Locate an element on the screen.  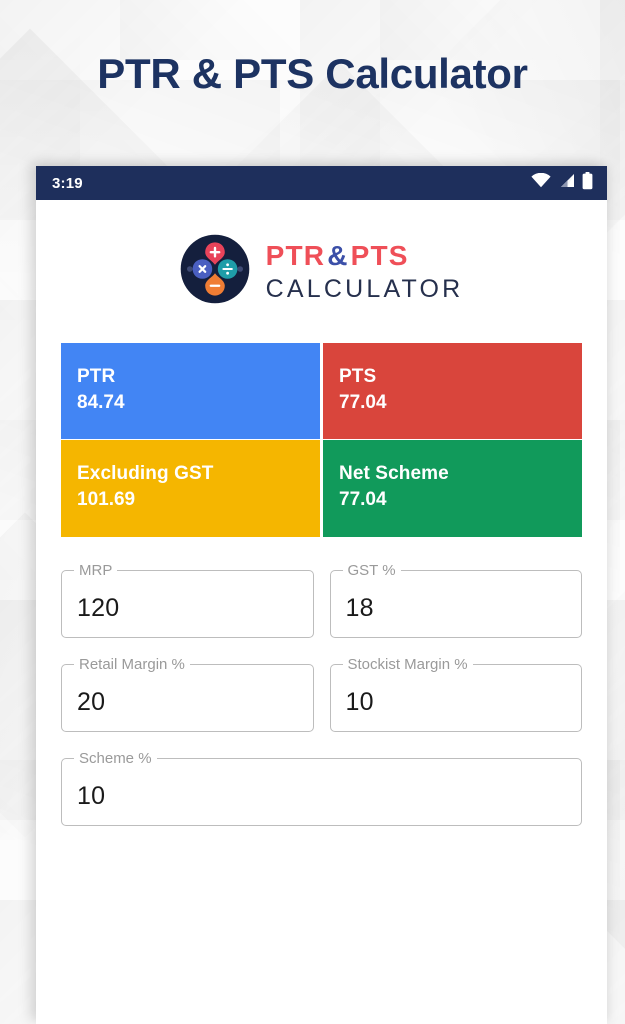
stockist-margin-field: Stockist Margin % 10 is located at coordinates (455, 693).